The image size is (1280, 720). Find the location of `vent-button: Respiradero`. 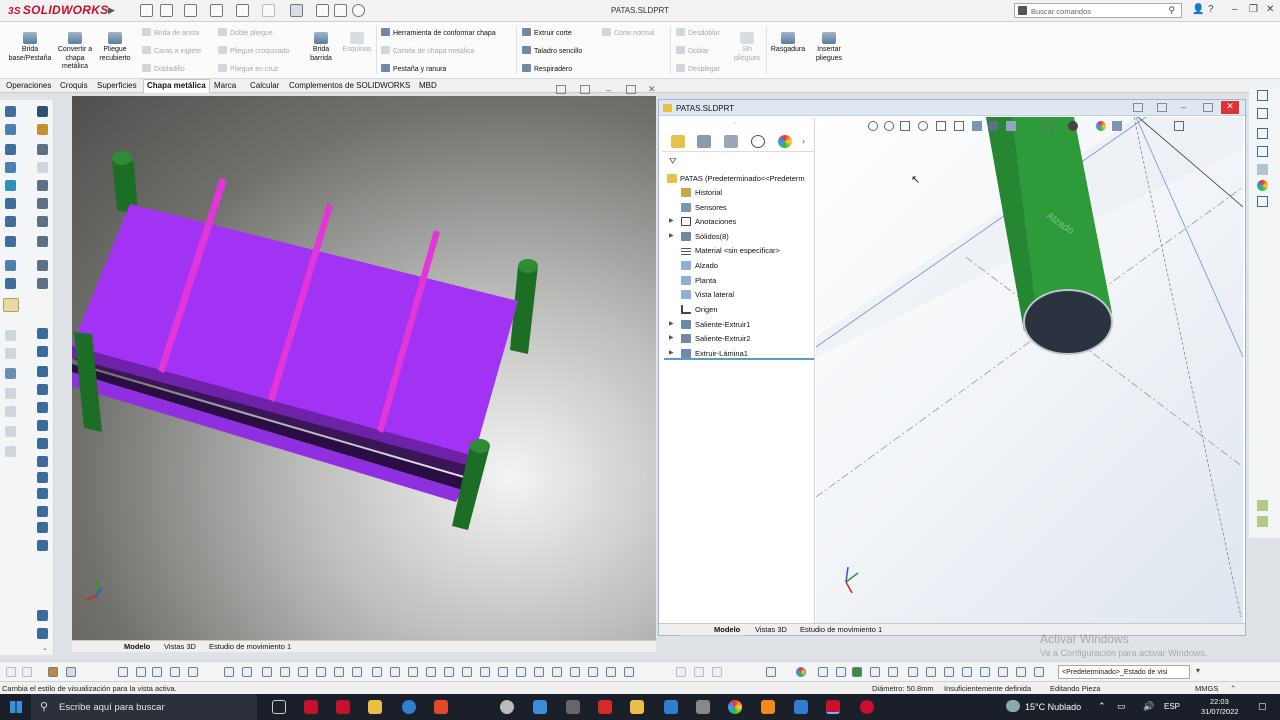

vent-button: Respiradero is located at coordinates (547, 68).